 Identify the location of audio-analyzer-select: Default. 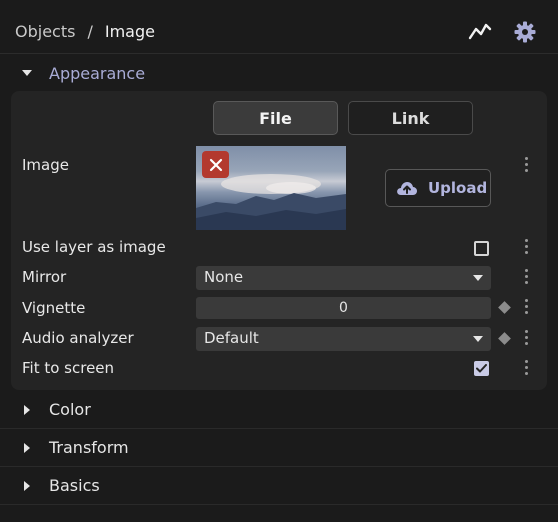
(343, 339).